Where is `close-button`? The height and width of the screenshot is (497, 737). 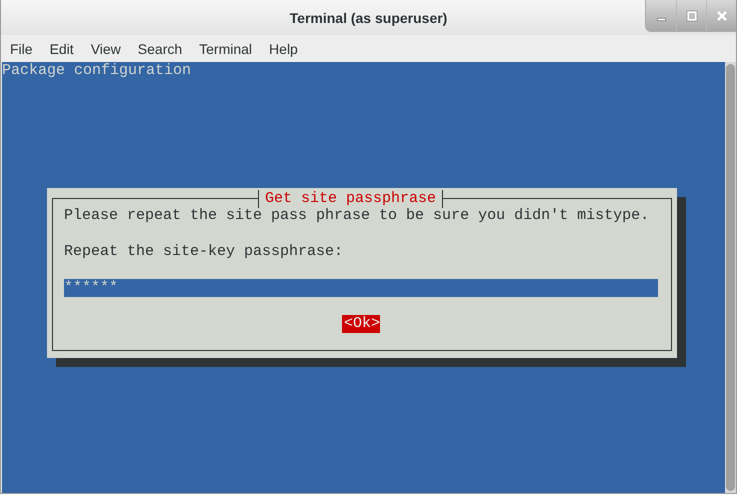
close-button is located at coordinates (721, 15).